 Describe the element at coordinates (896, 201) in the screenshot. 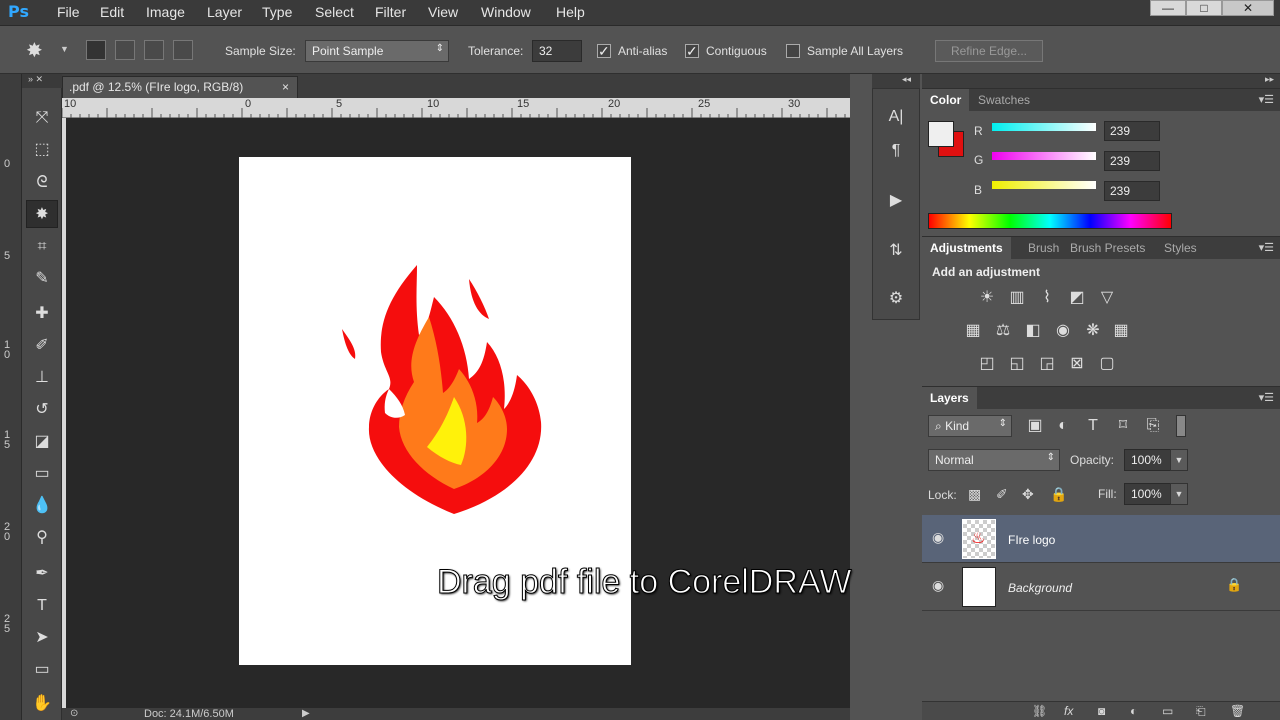

I see `actions-panel-icon: ▶` at that location.